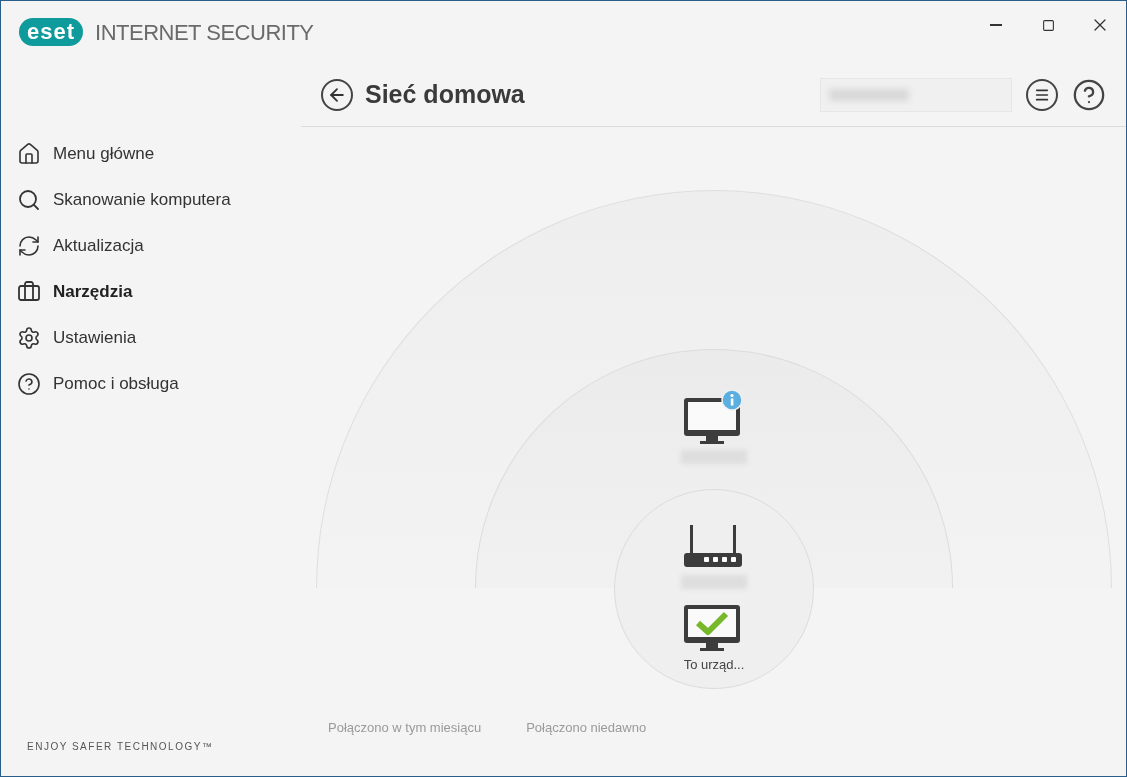  Describe the element at coordinates (204, 32) in the screenshot. I see `product-name: INTERNET SECURITY` at that location.